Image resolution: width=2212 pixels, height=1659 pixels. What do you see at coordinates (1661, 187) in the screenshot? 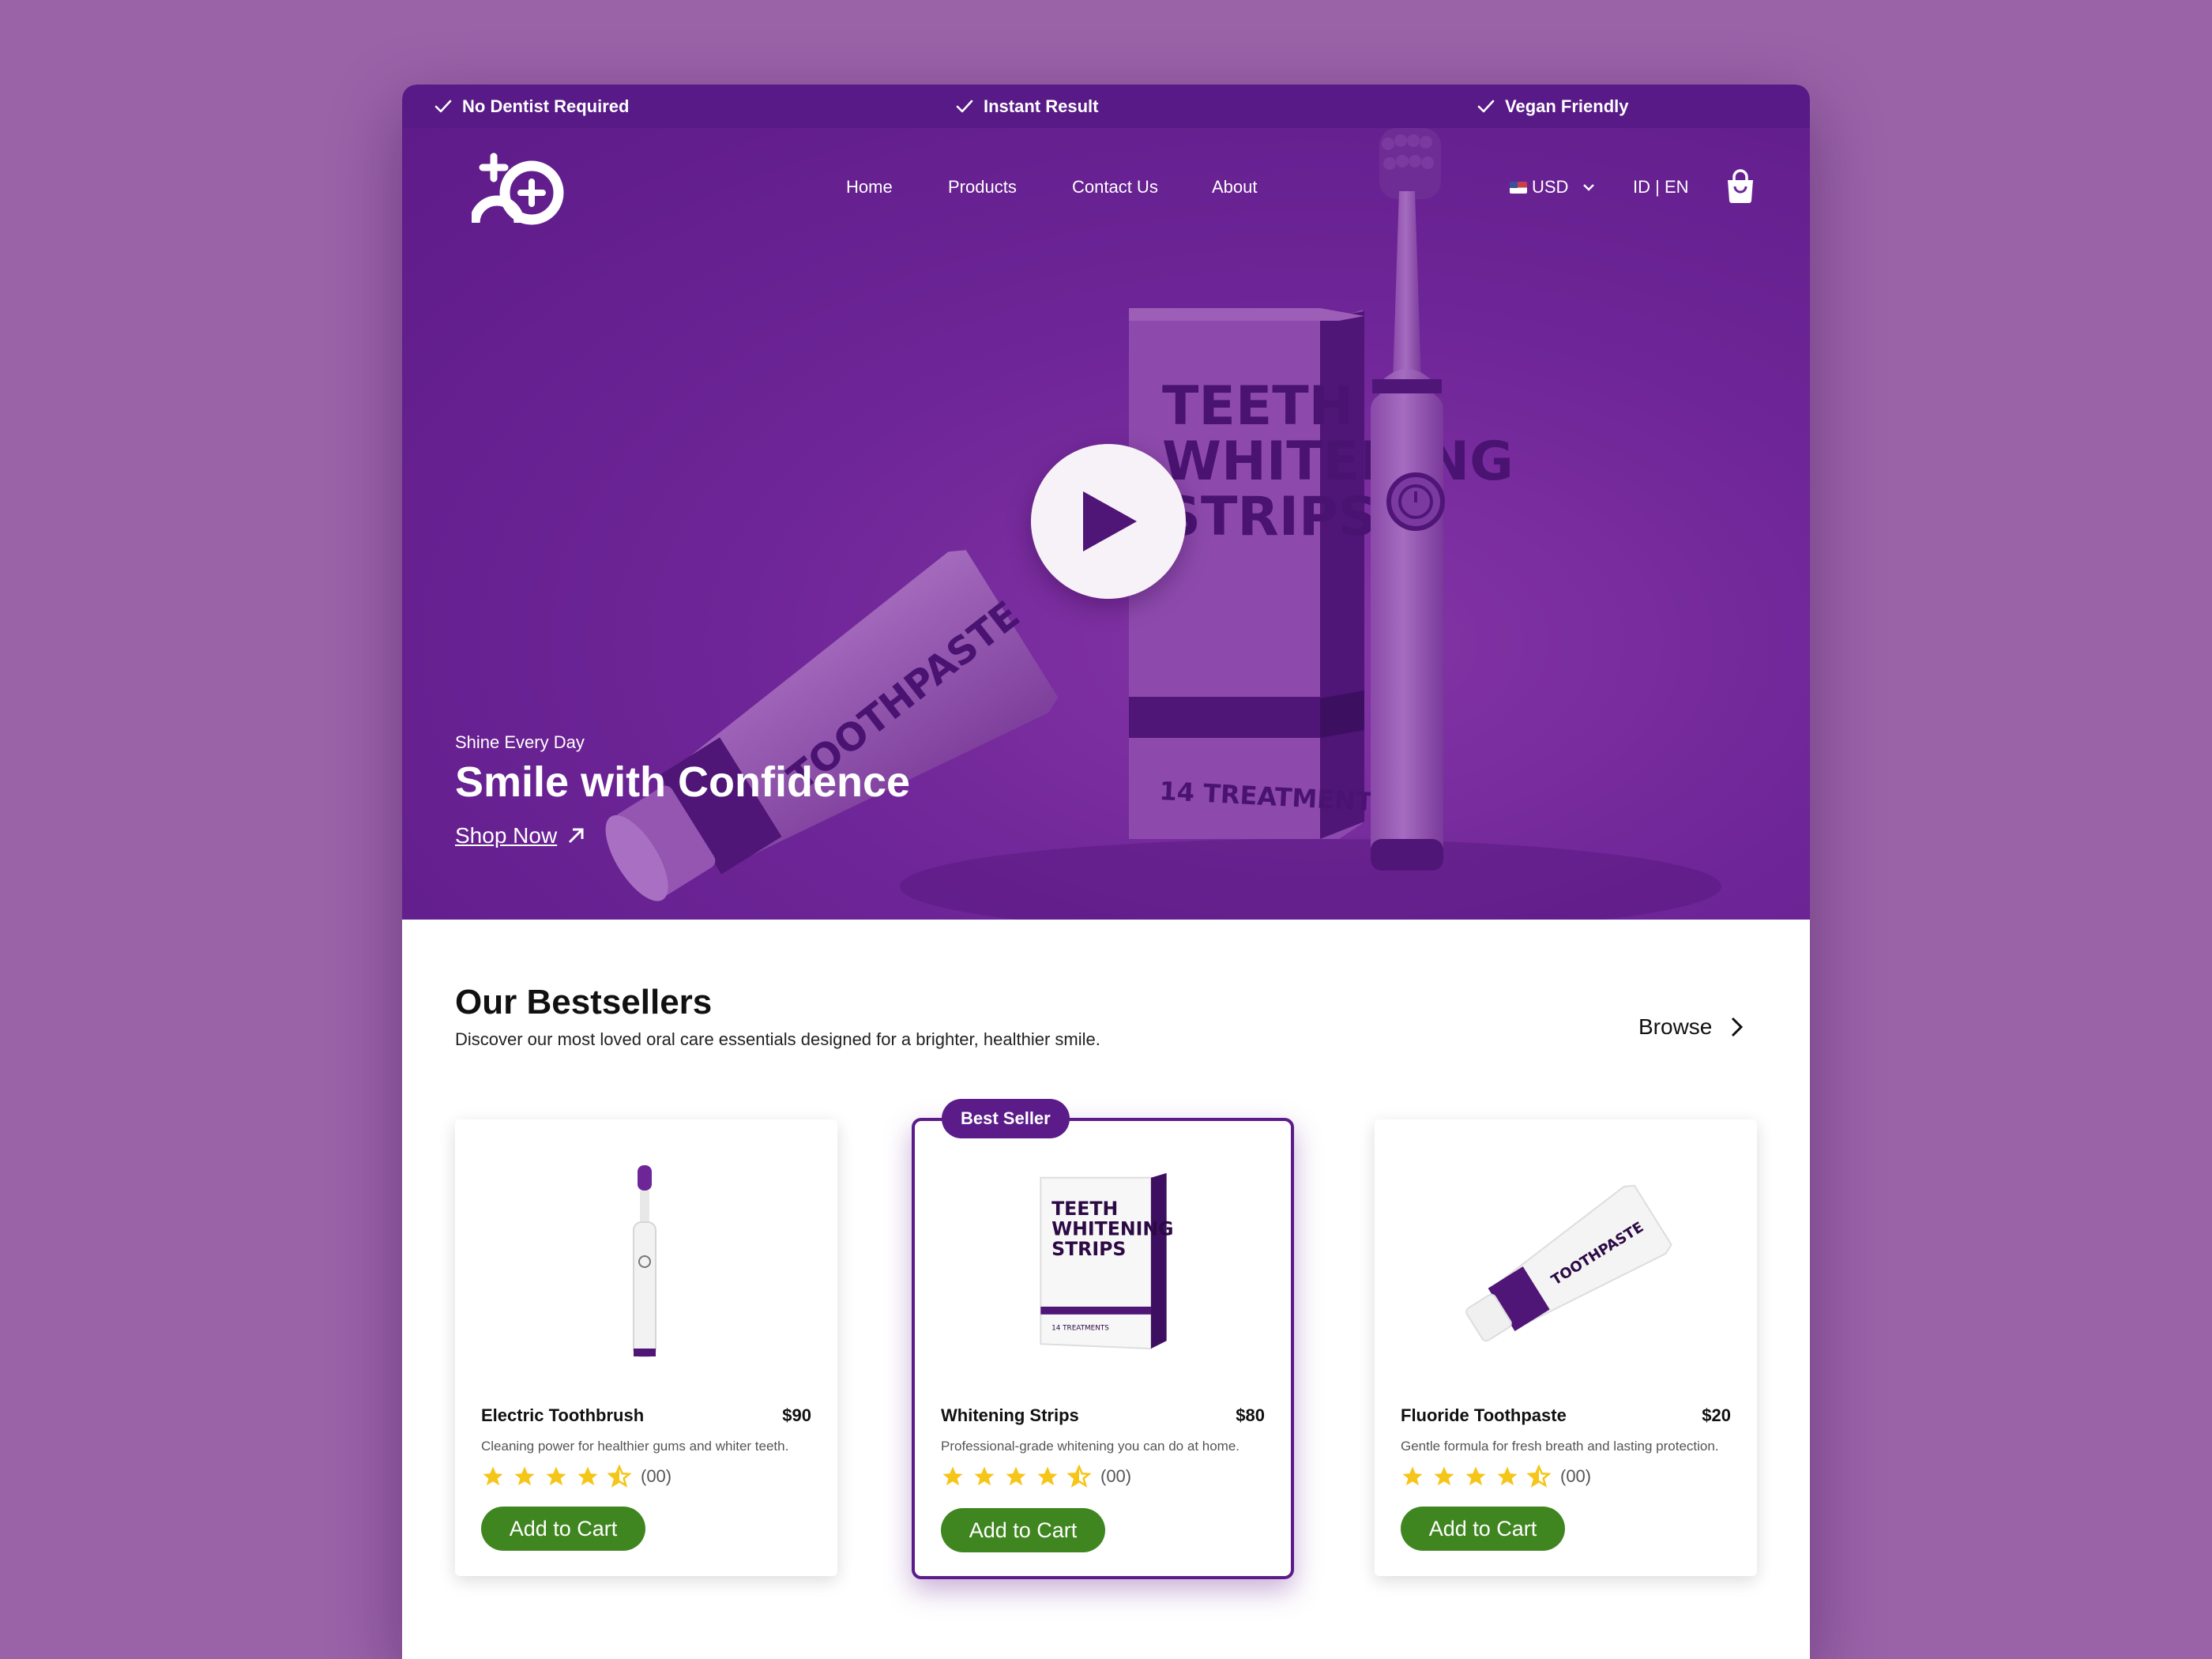
I see `language-switcher: ID | EN` at bounding box center [1661, 187].